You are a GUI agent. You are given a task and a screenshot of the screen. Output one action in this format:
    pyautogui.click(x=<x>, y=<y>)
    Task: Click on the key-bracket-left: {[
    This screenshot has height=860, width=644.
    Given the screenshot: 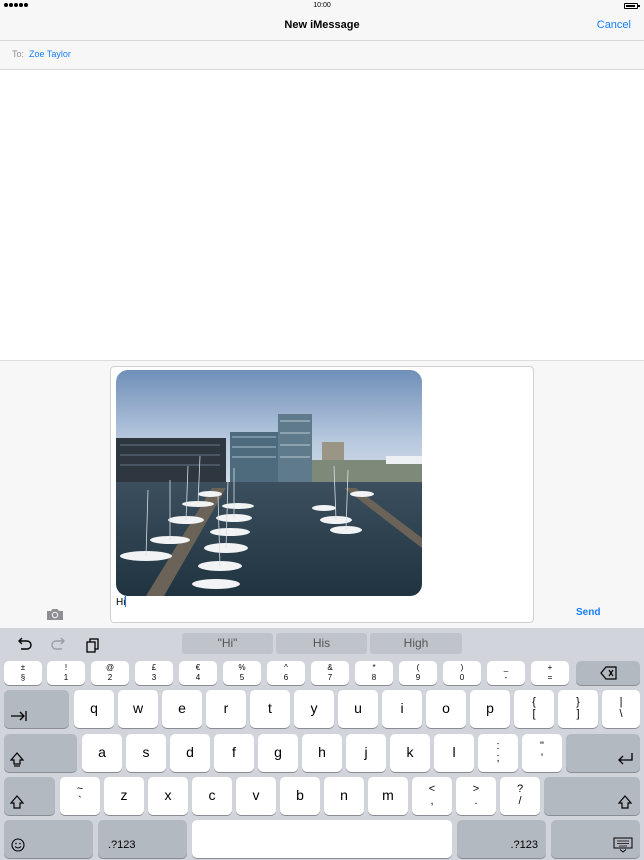 What is the action you would take?
    pyautogui.click(x=534, y=709)
    